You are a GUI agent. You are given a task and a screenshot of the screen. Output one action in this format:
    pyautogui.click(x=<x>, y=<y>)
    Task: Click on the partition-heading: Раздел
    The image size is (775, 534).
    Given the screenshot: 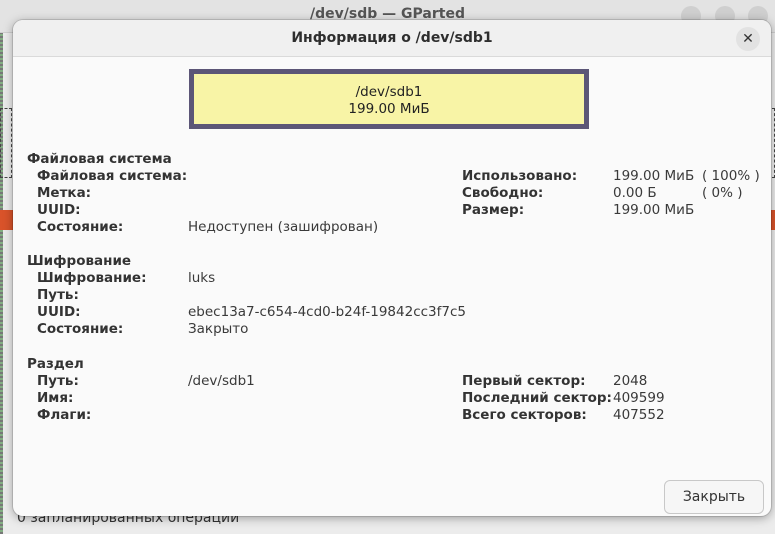 What is the action you would take?
    pyautogui.click(x=55, y=364)
    